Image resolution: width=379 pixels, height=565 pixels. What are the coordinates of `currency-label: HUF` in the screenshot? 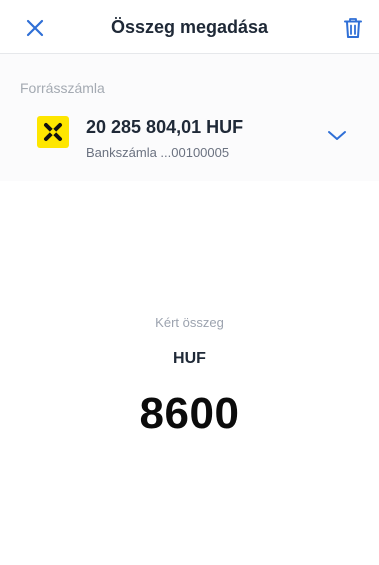 It's located at (189, 358).